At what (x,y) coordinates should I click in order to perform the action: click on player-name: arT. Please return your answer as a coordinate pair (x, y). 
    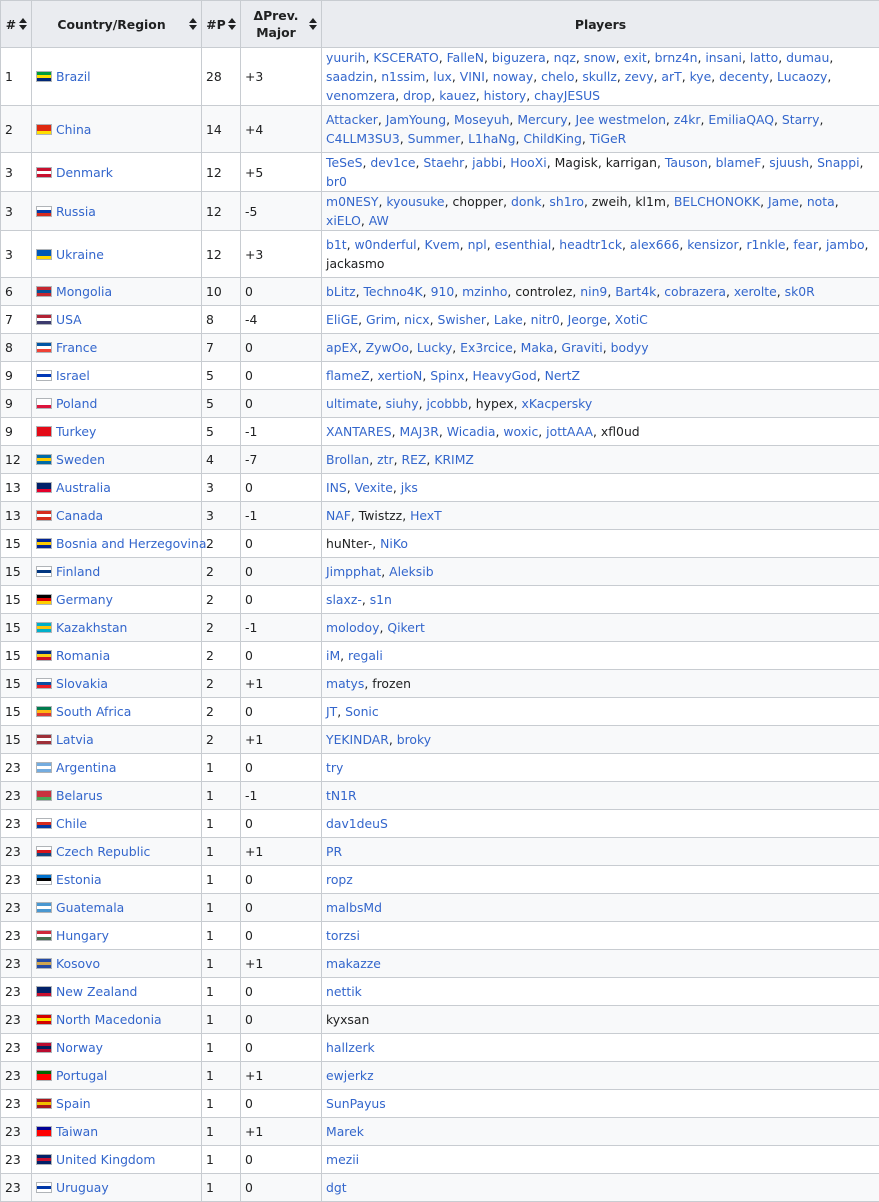
    Looking at the image, I should click on (671, 76).